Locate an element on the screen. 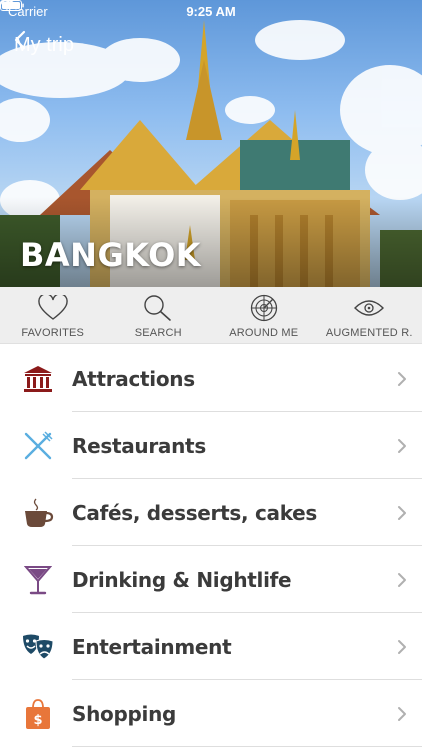  radar-icon is located at coordinates (263, 308).